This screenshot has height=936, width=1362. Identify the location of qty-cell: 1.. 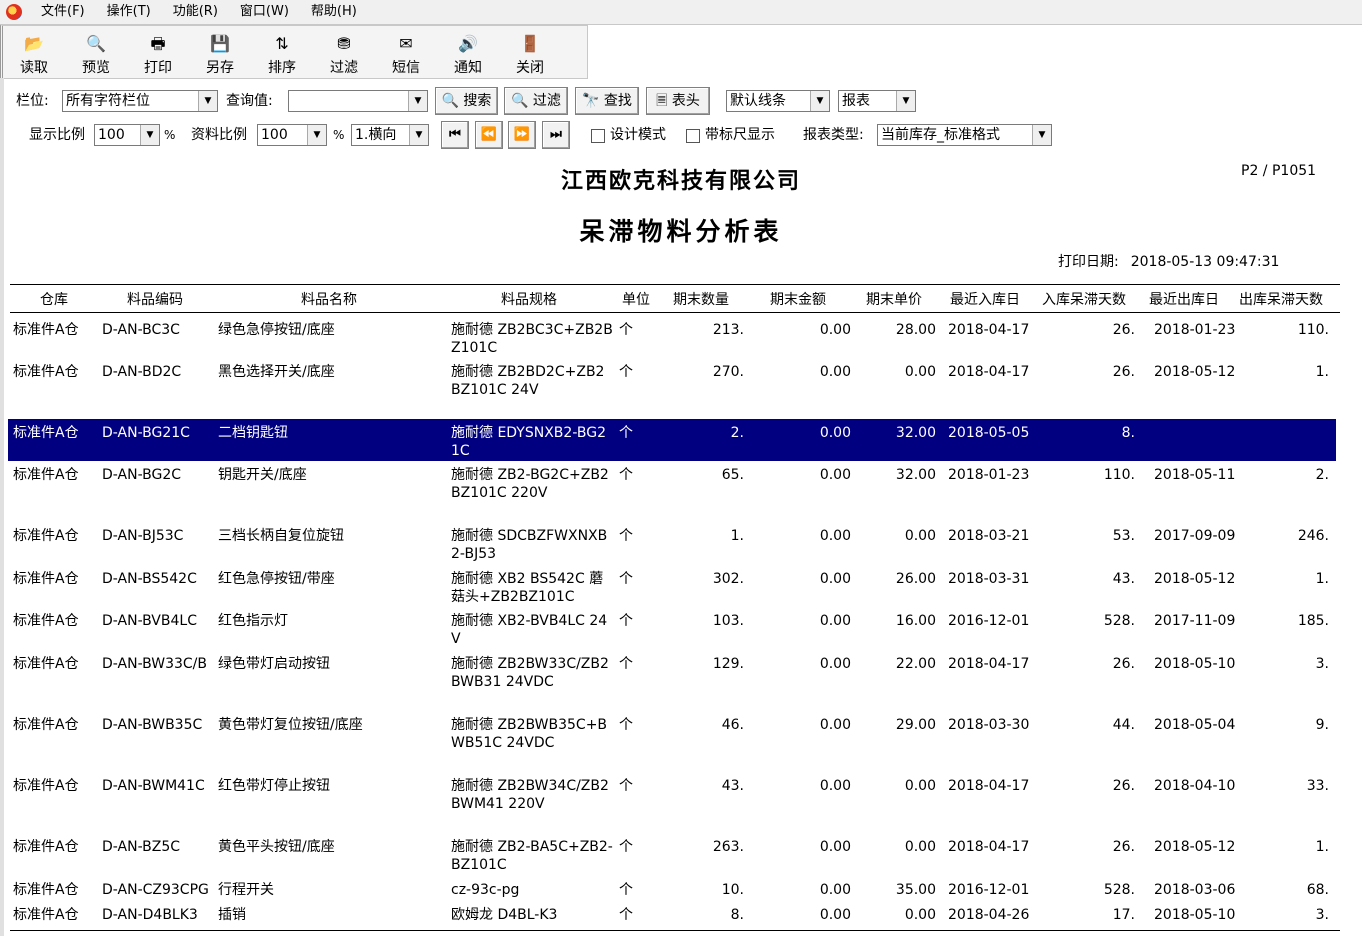
(737, 536).